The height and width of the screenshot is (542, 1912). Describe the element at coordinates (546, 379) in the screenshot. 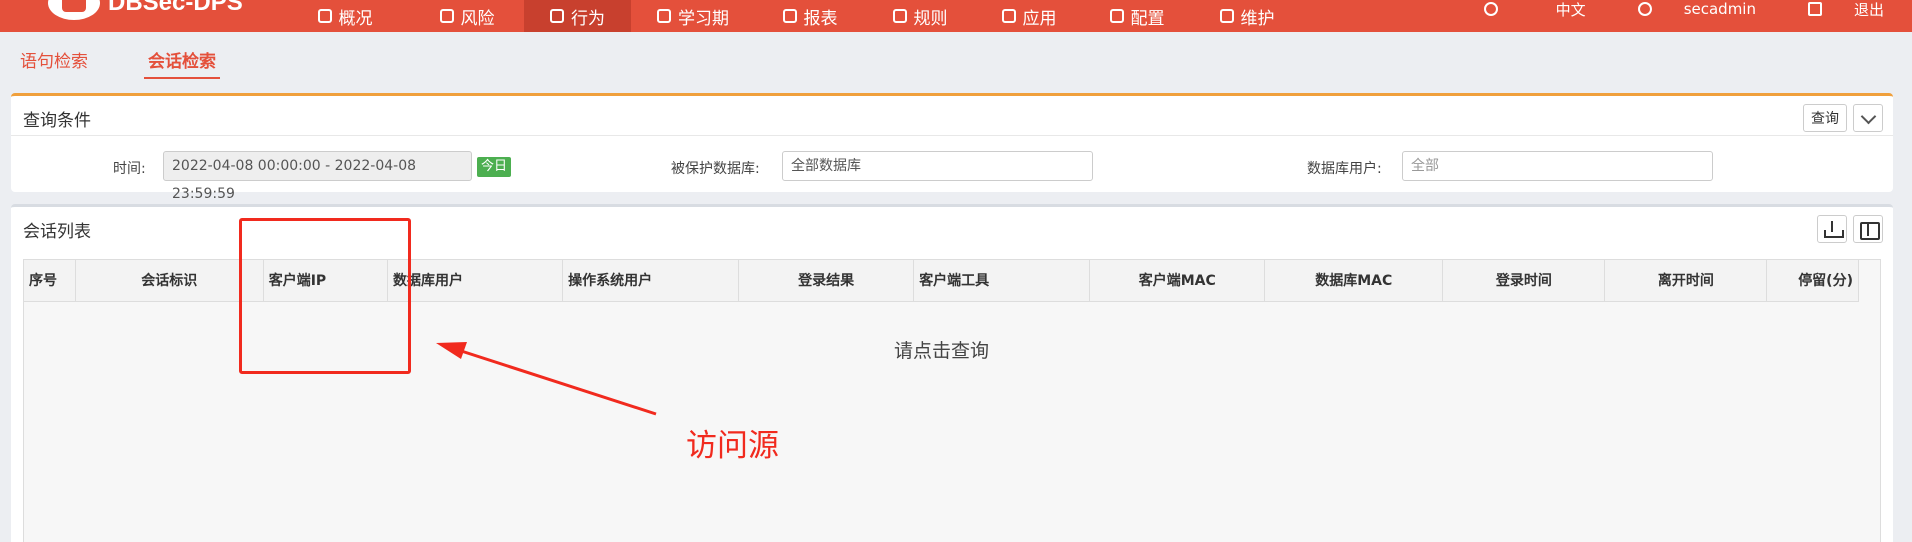

I see `annotation-arrow` at that location.